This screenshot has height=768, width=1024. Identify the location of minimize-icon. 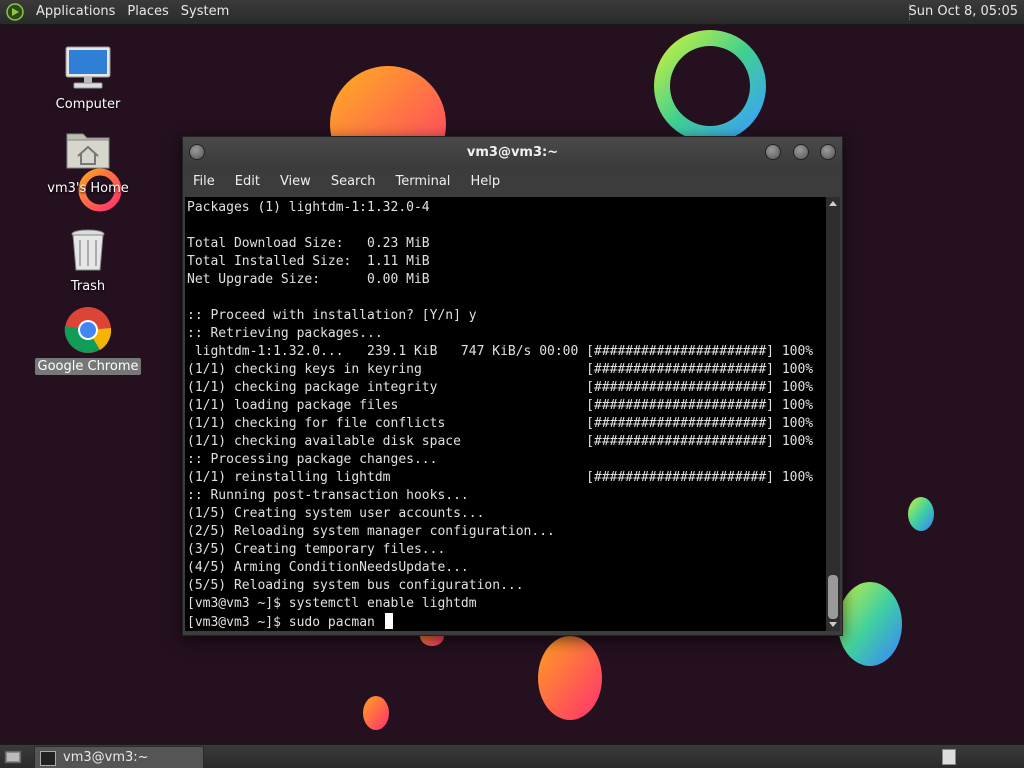
(773, 152).